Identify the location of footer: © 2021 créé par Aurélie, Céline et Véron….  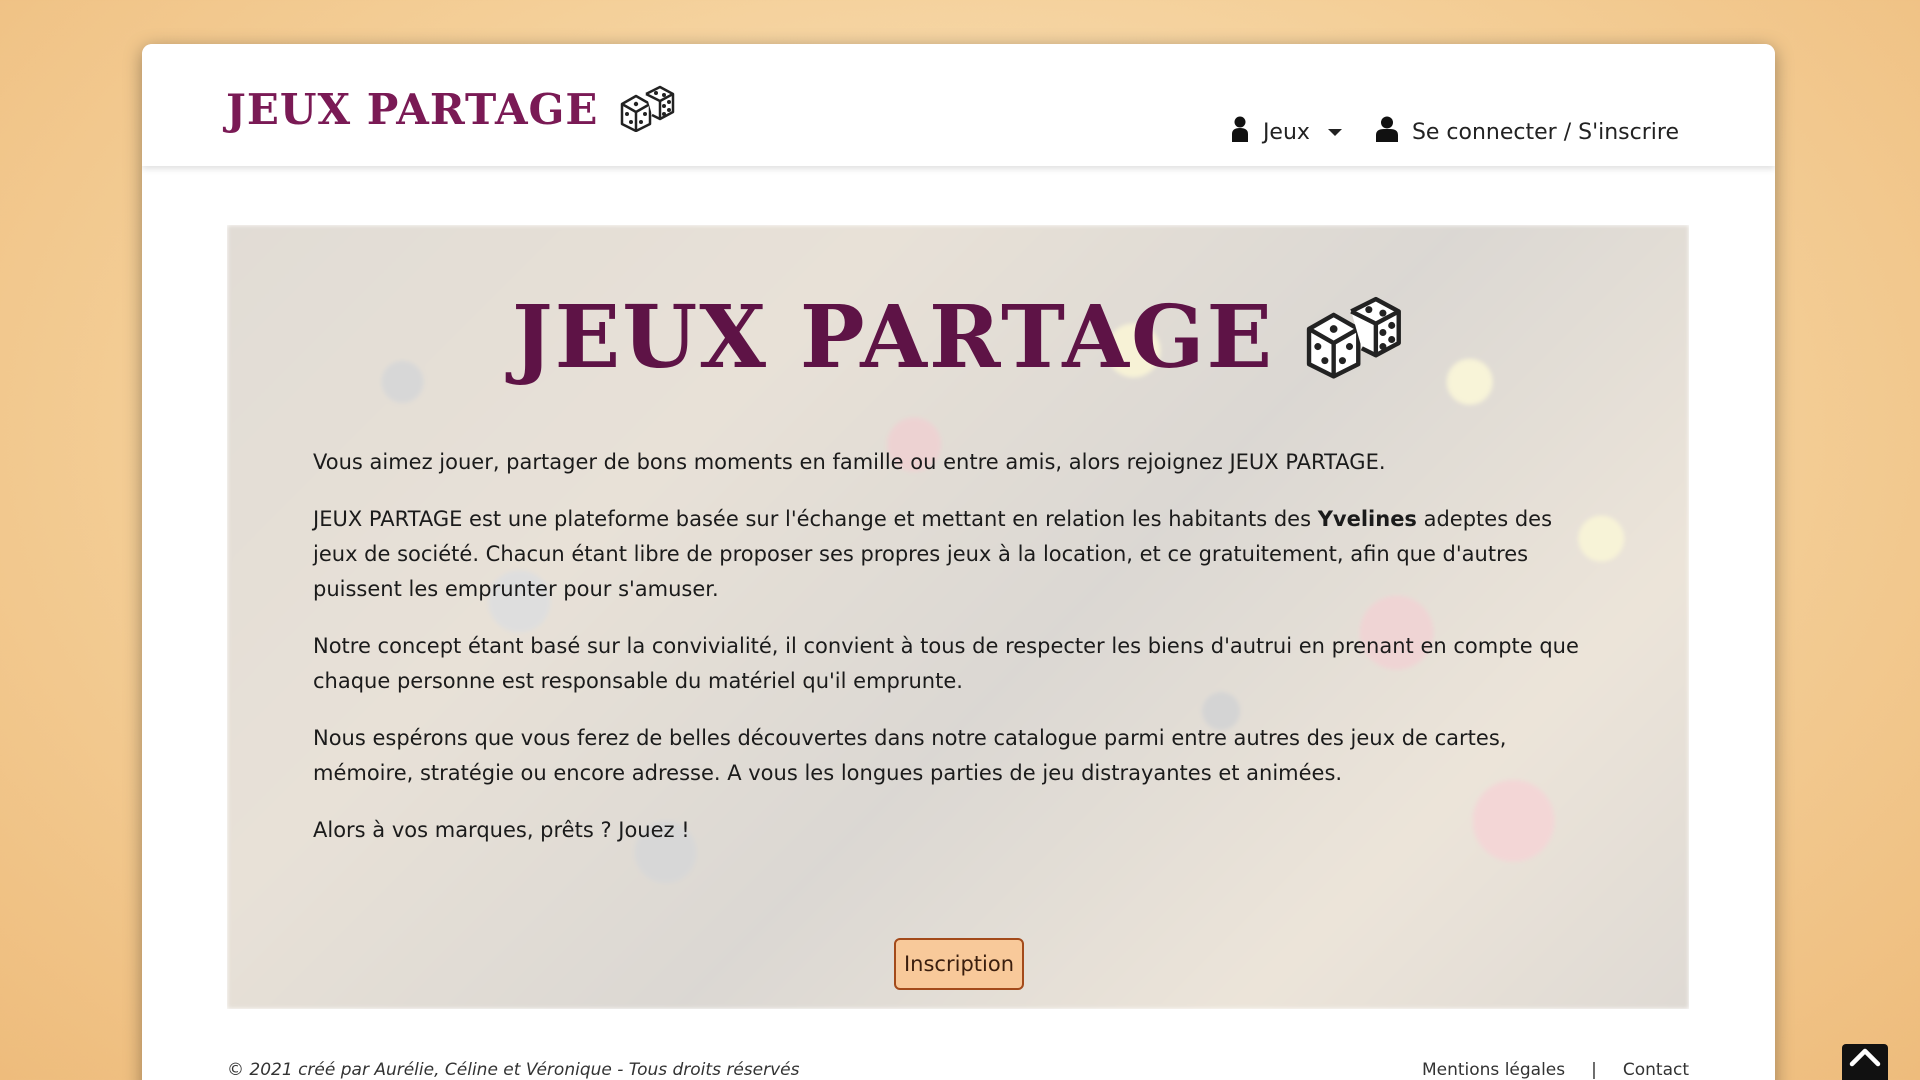
(958, 1070).